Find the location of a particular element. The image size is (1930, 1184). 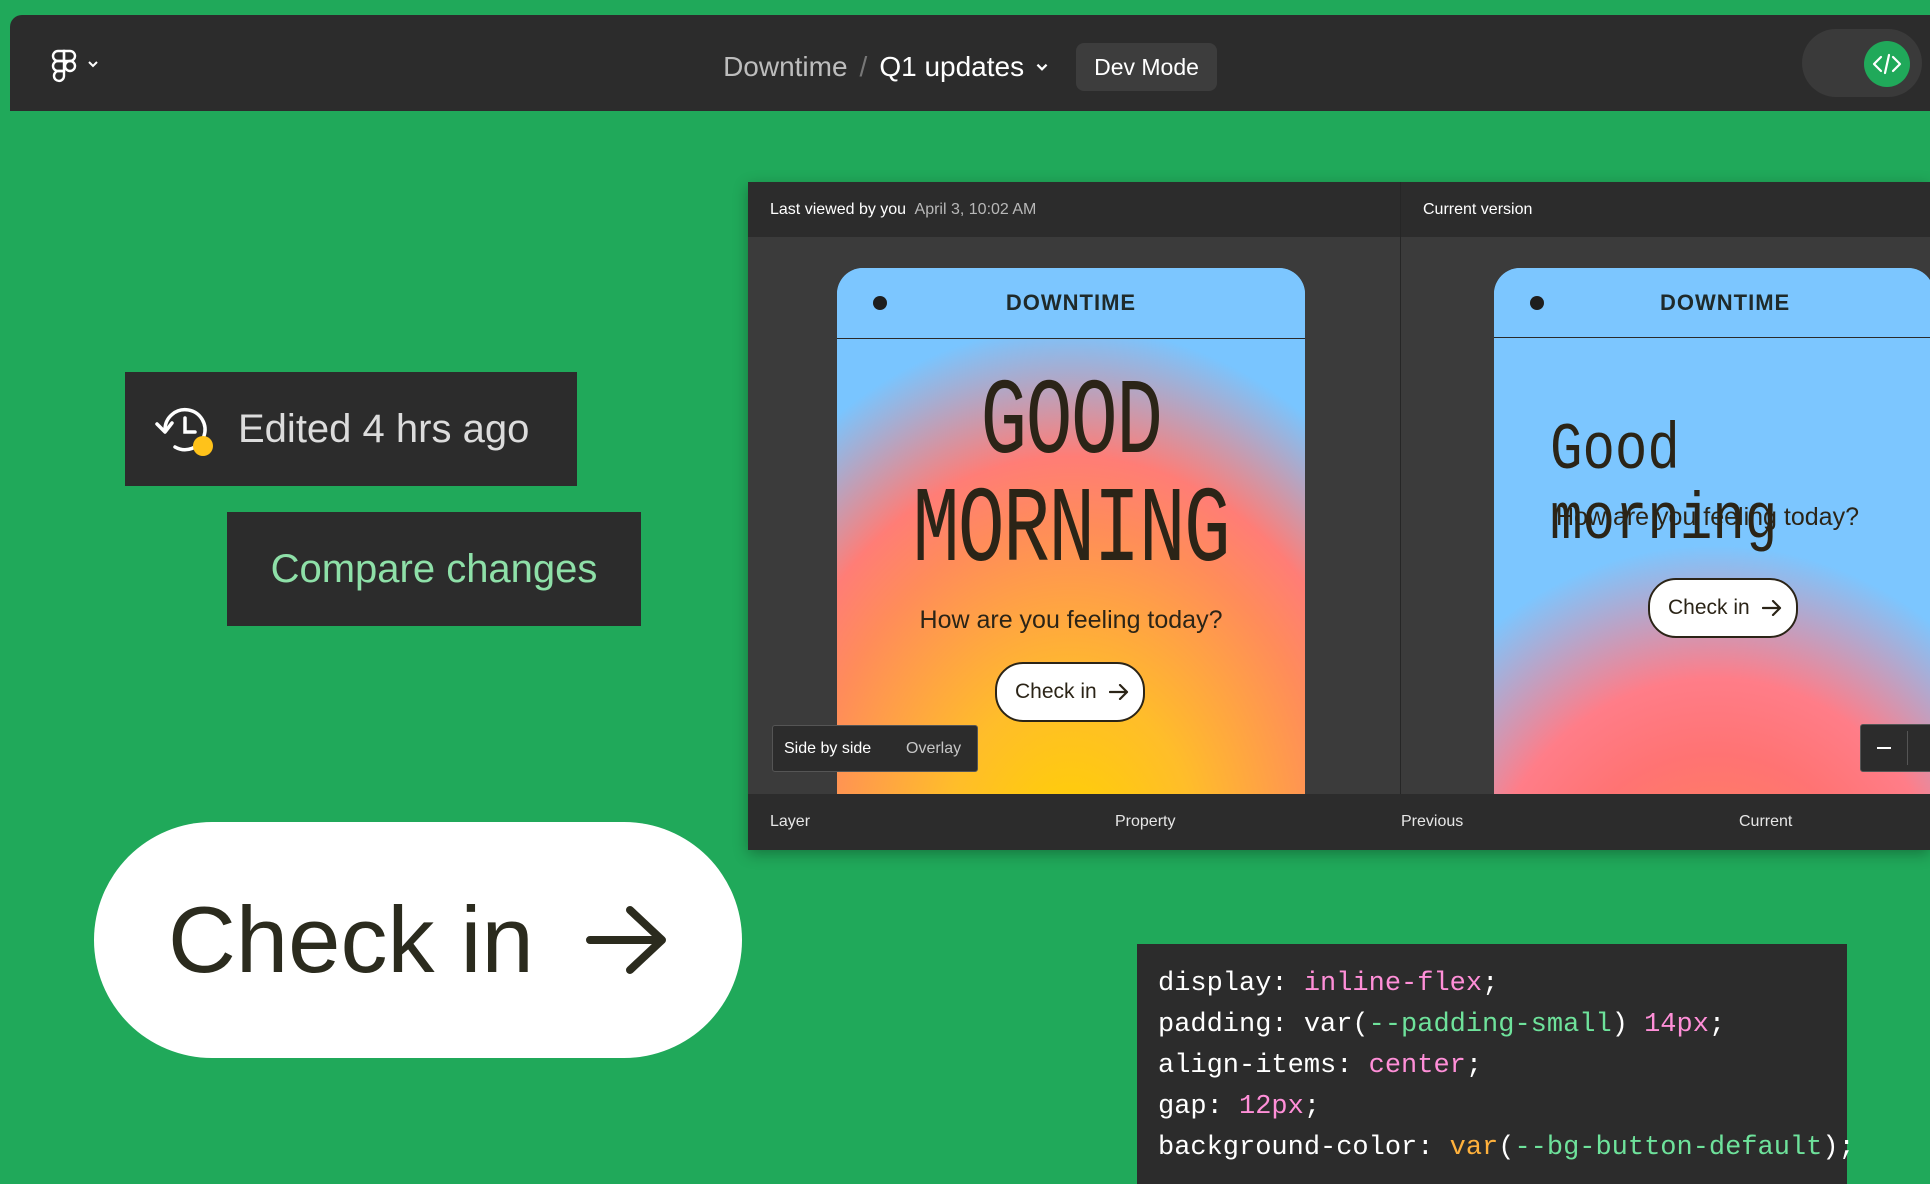

check-in-button-large: Check in is located at coordinates (418, 940).